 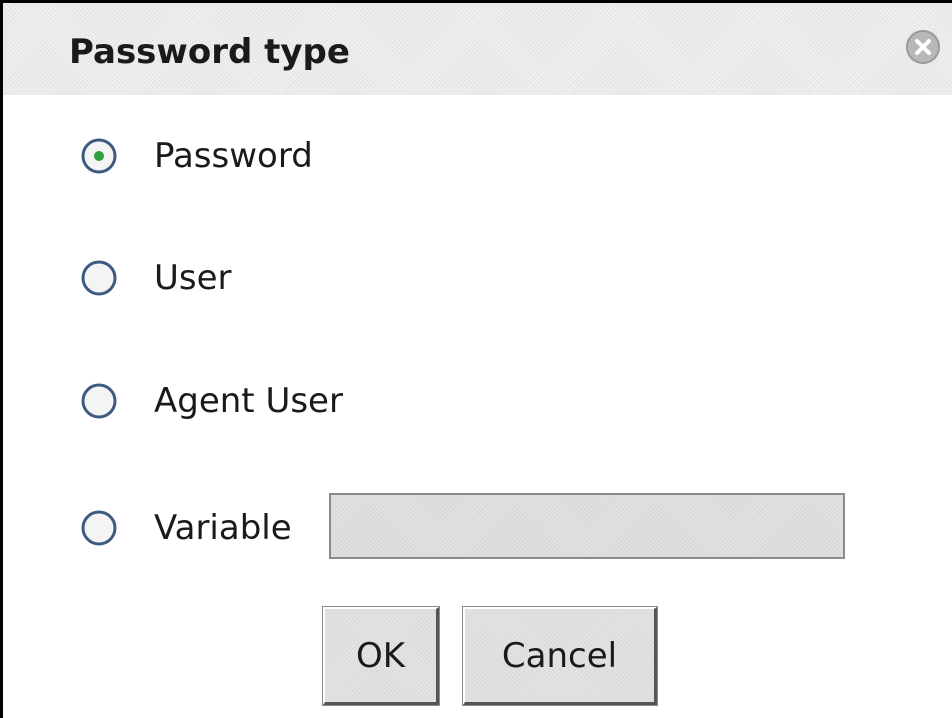 What do you see at coordinates (587, 526) in the screenshot?
I see `variable-input` at bounding box center [587, 526].